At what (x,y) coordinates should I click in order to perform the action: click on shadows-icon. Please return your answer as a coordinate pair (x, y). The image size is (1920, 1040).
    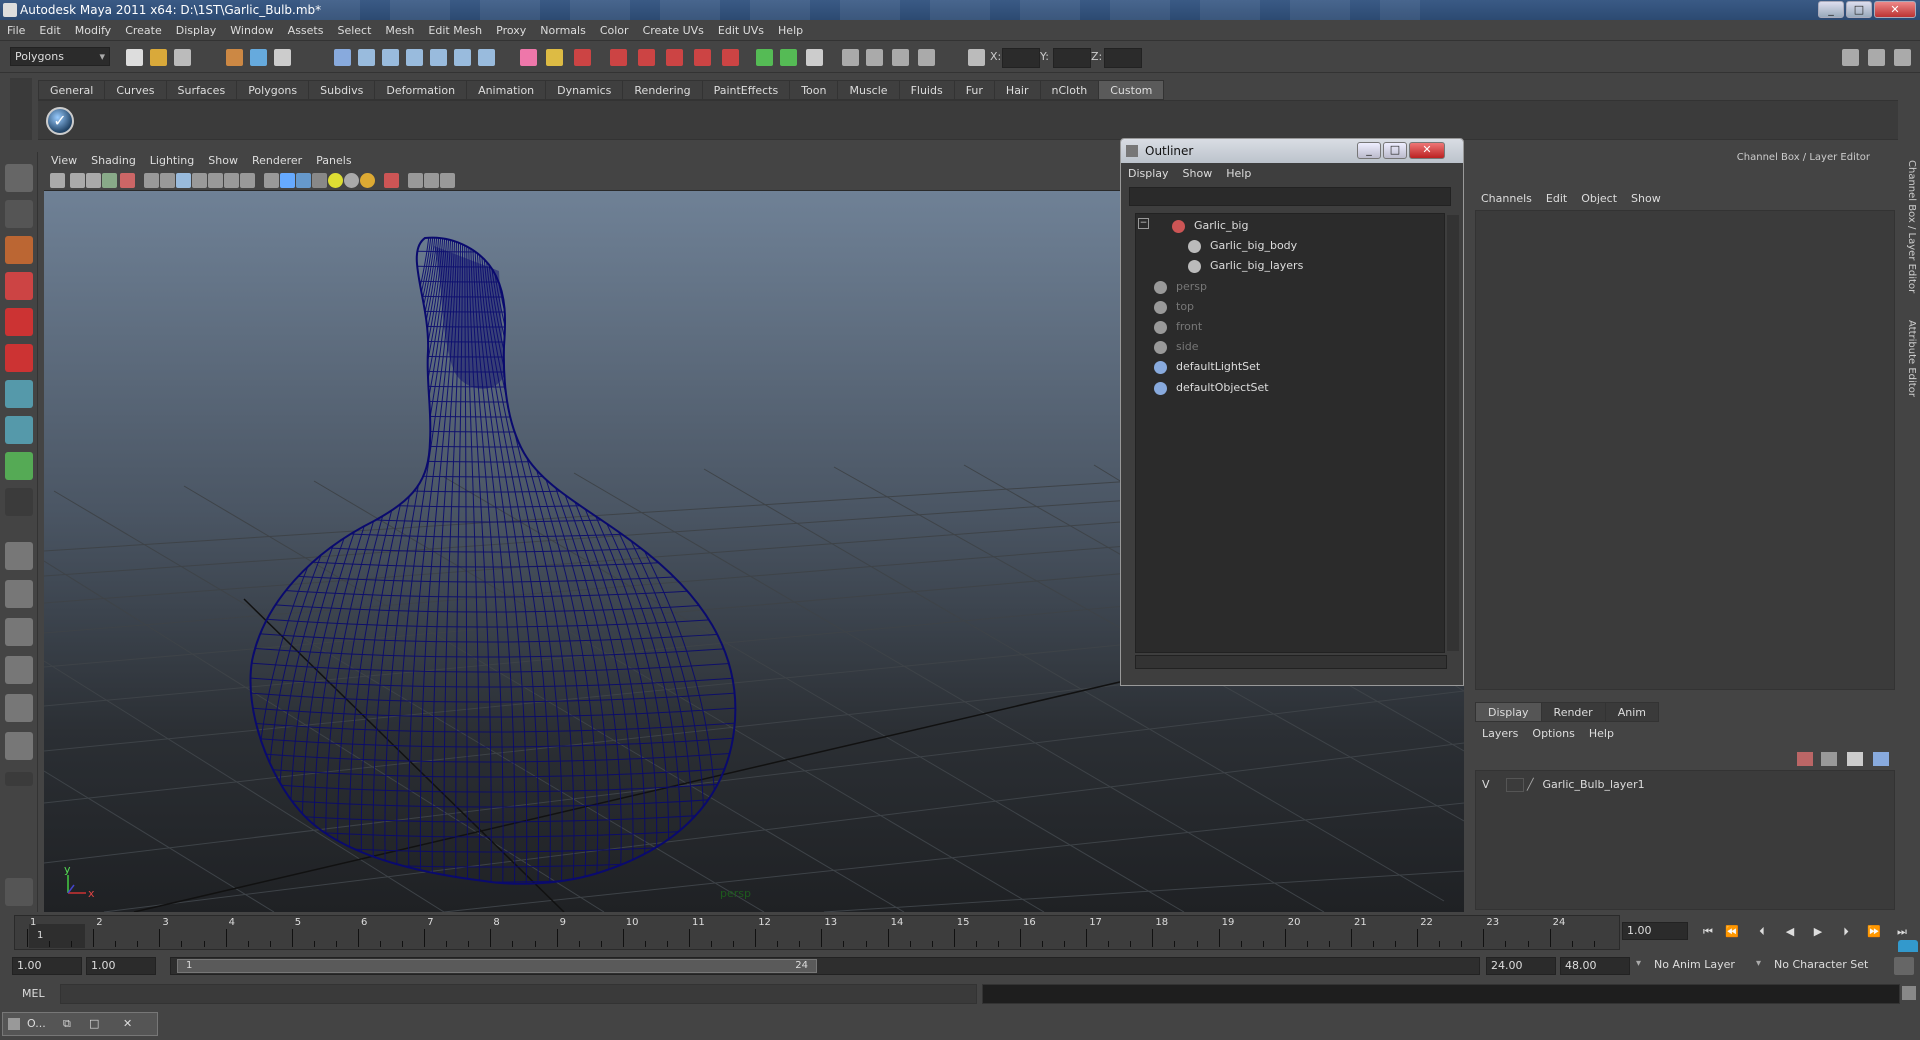
    Looking at the image, I should click on (367, 180).